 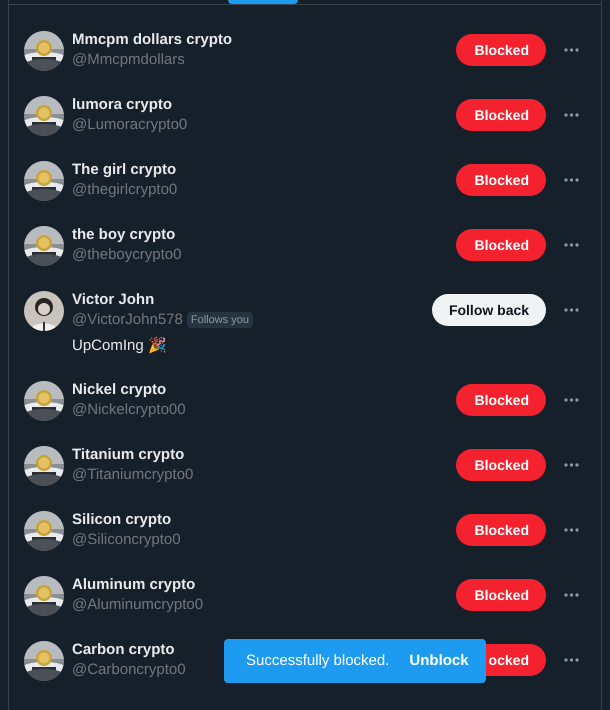 I want to click on user-name: Titanium crypto, so click(x=128, y=455).